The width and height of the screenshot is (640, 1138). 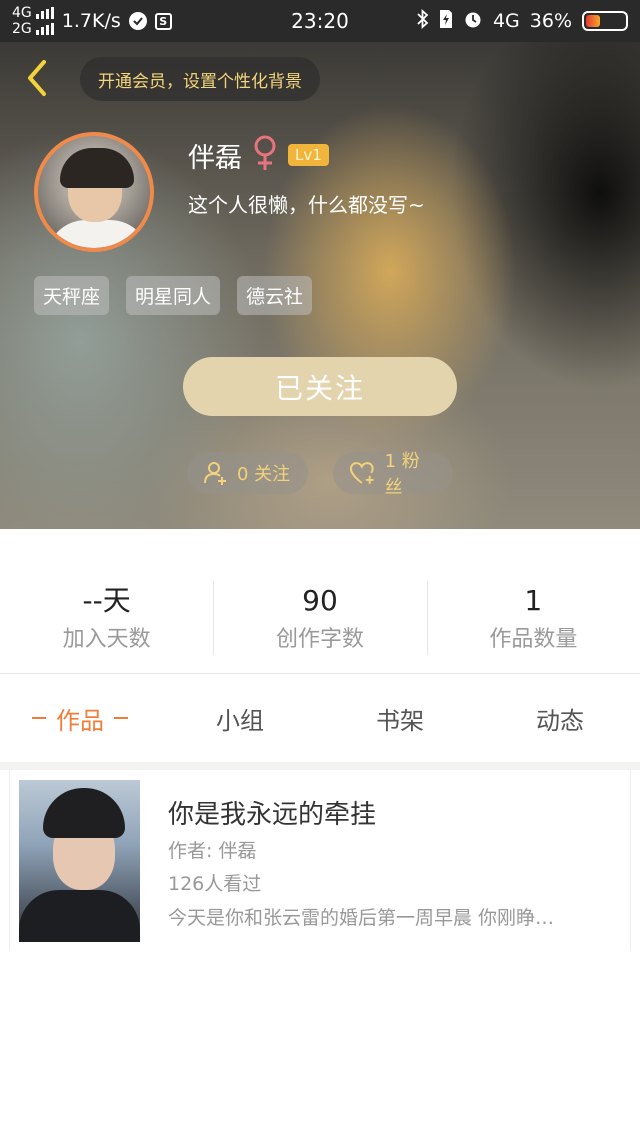 I want to click on stat-value: 90, so click(x=320, y=600).